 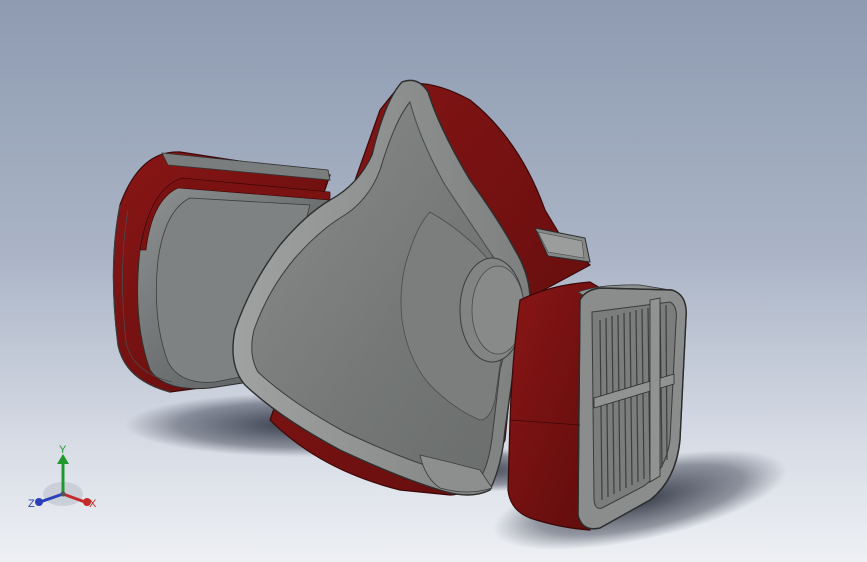 What do you see at coordinates (31, 504) in the screenshot?
I see `axis-z-label: Z` at bounding box center [31, 504].